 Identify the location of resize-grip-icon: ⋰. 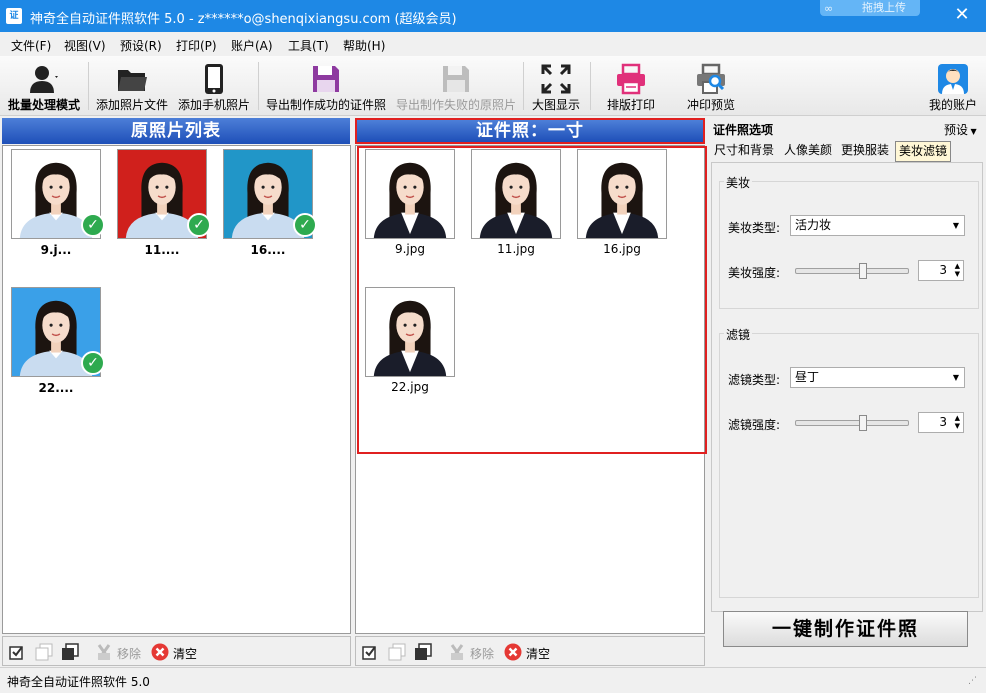
(972, 681).